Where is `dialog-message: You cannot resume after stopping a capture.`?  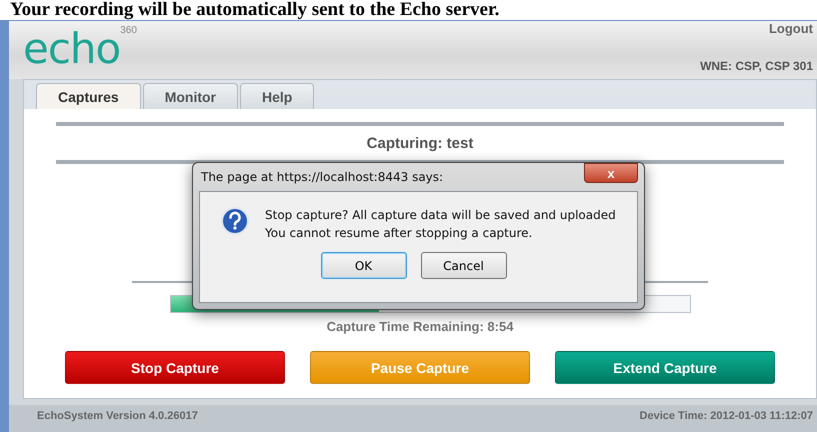
dialog-message: You cannot resume after stopping a capture. is located at coordinates (399, 233).